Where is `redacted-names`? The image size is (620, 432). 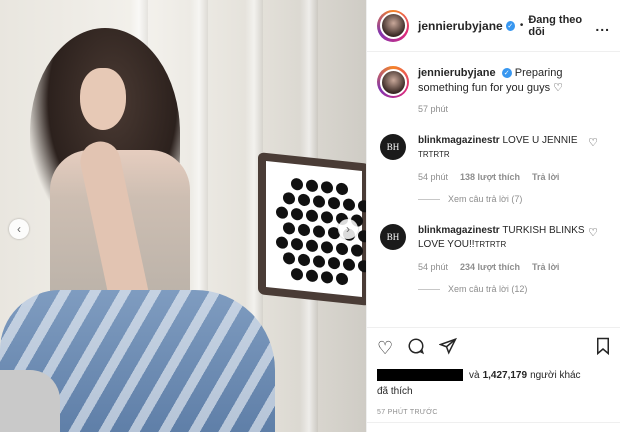 redacted-names is located at coordinates (420, 375).